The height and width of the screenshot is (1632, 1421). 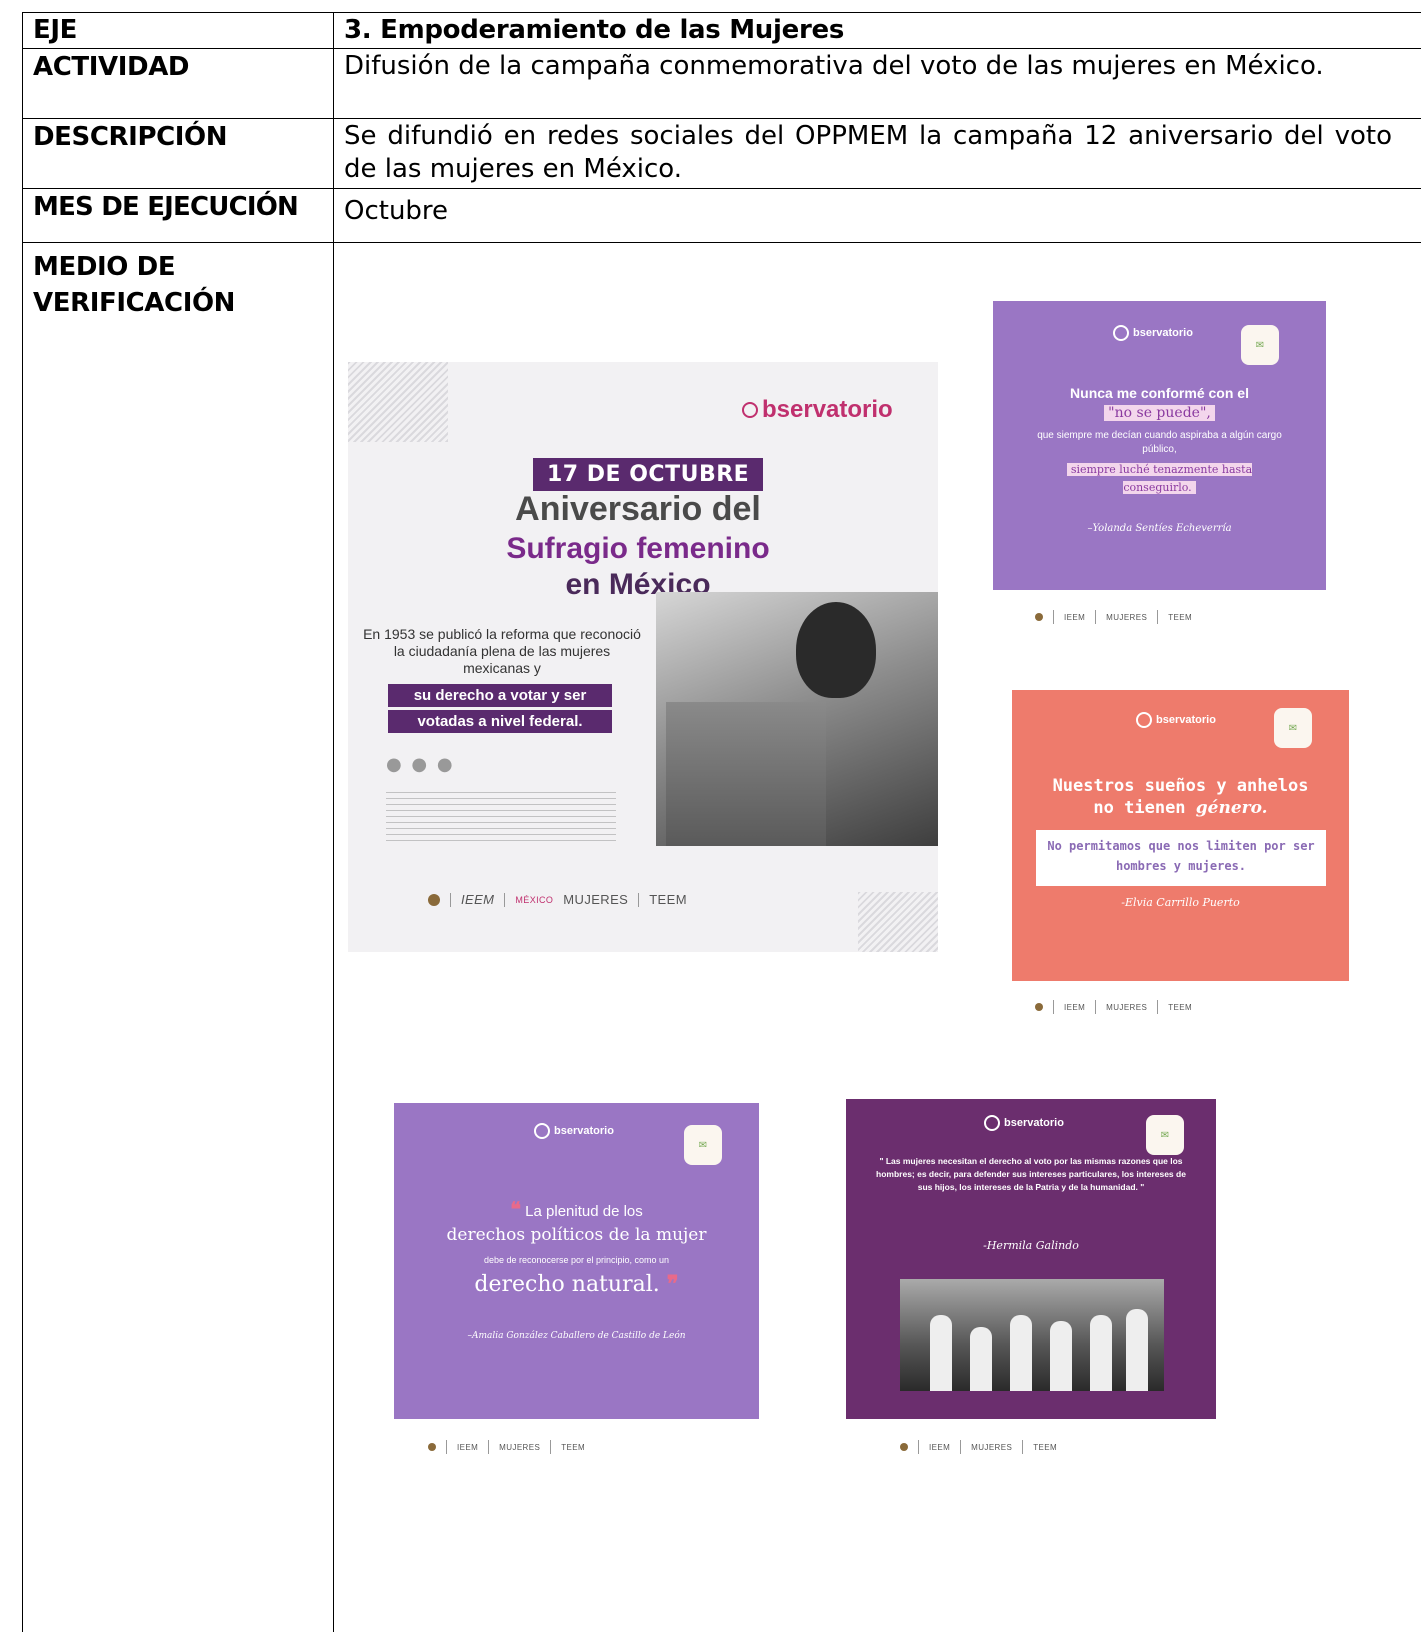 What do you see at coordinates (576, 1284) in the screenshot?
I see `quote-line-4: derecho natural. ❞` at bounding box center [576, 1284].